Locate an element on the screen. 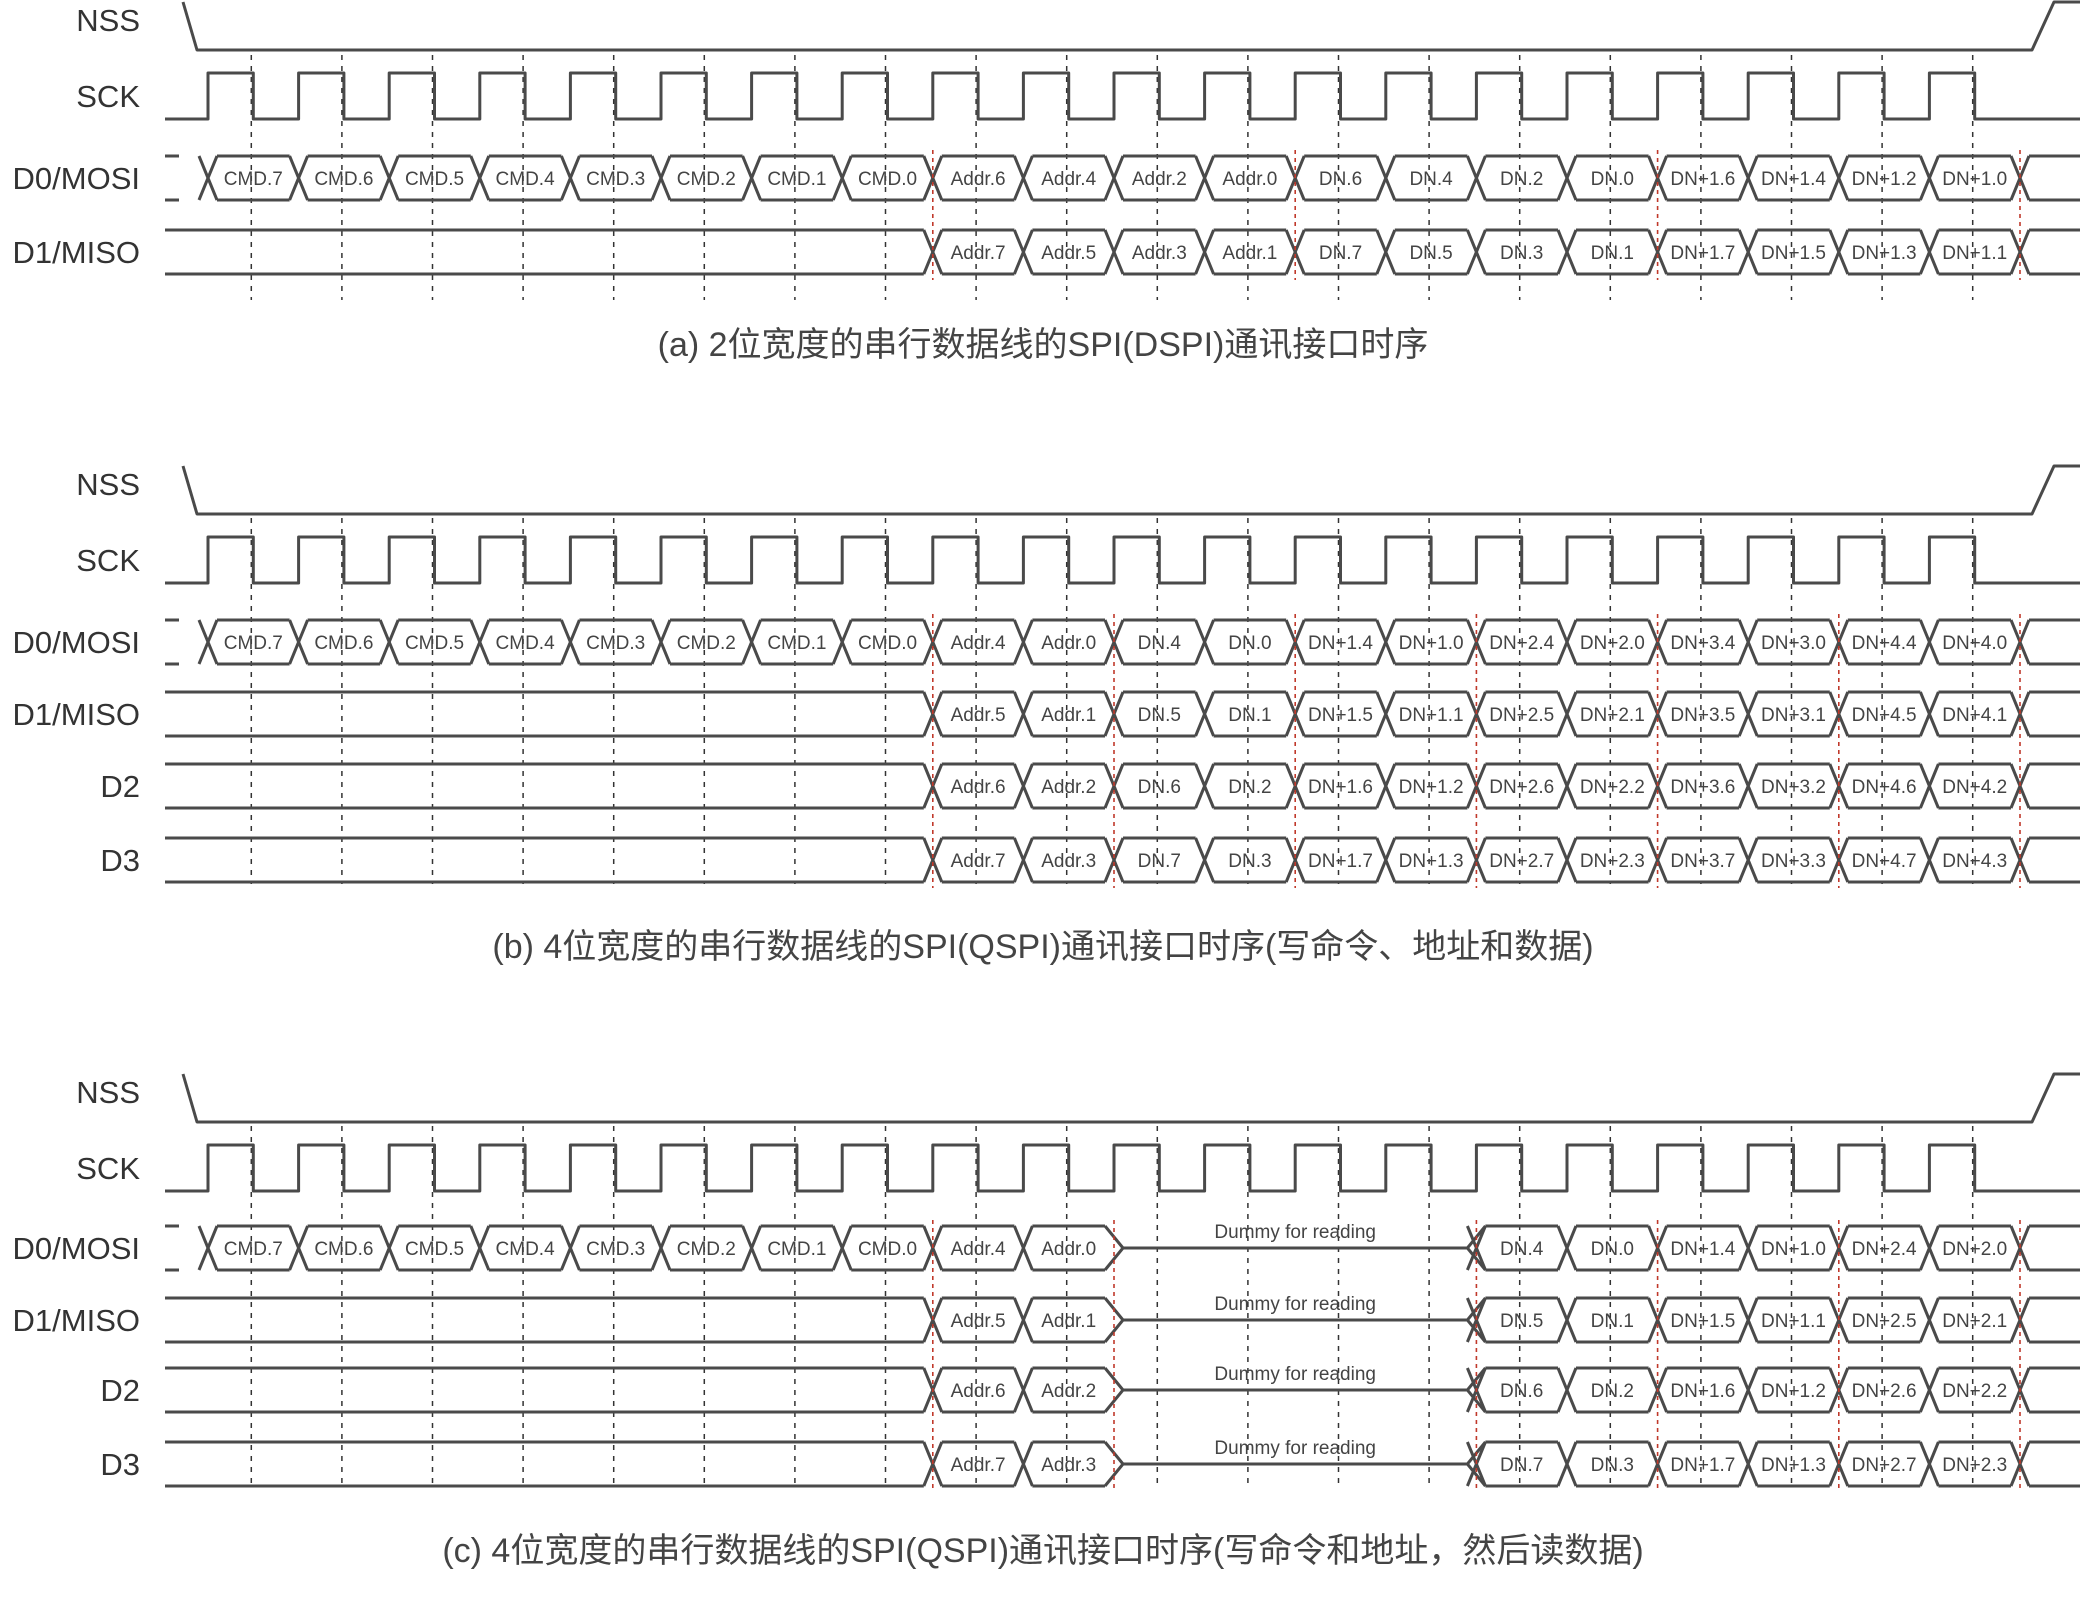 This screenshot has width=2087, height=1600. bus-cell-label: DN+1.5 is located at coordinates (1702, 1321).